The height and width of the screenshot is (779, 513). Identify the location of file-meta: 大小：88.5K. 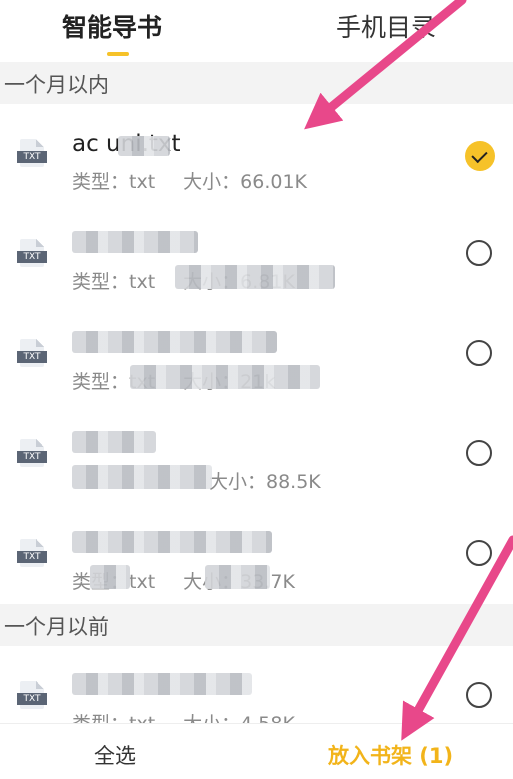
(265, 480).